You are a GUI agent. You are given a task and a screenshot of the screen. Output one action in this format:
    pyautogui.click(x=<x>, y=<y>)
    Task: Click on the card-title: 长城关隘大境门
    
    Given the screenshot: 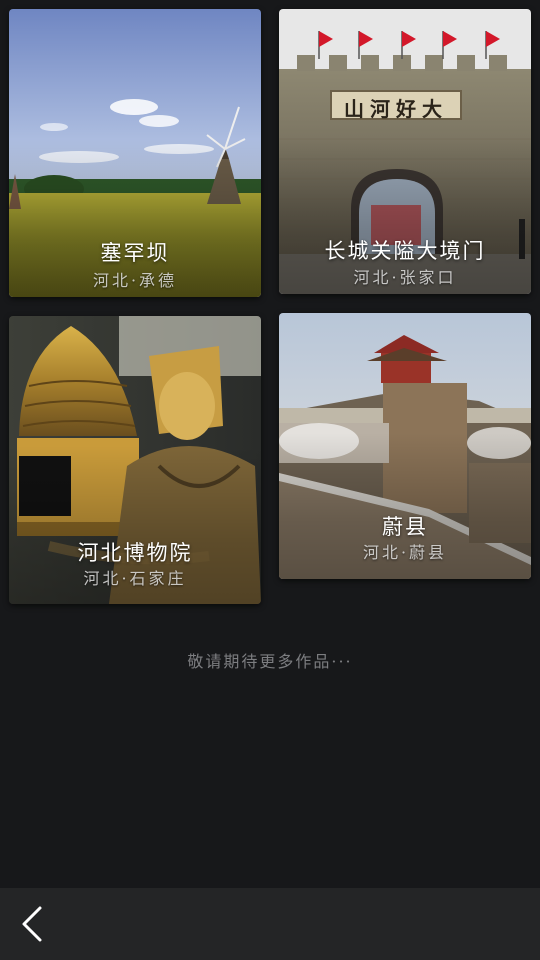 What is the action you would take?
    pyautogui.click(x=405, y=251)
    